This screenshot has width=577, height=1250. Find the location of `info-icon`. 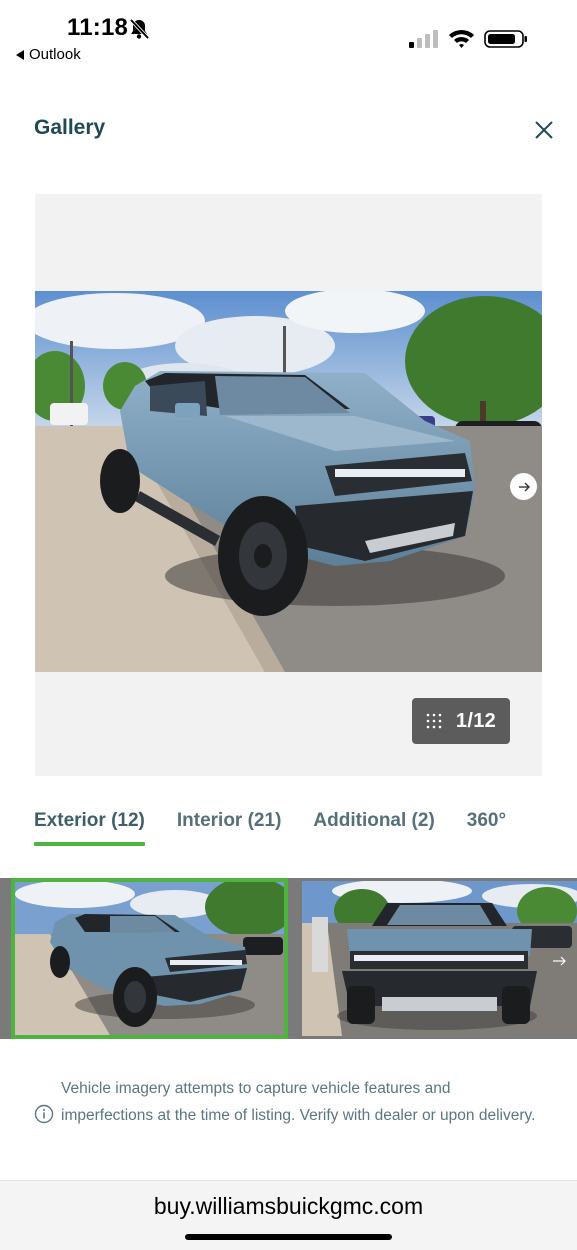

info-icon is located at coordinates (44, 1114).